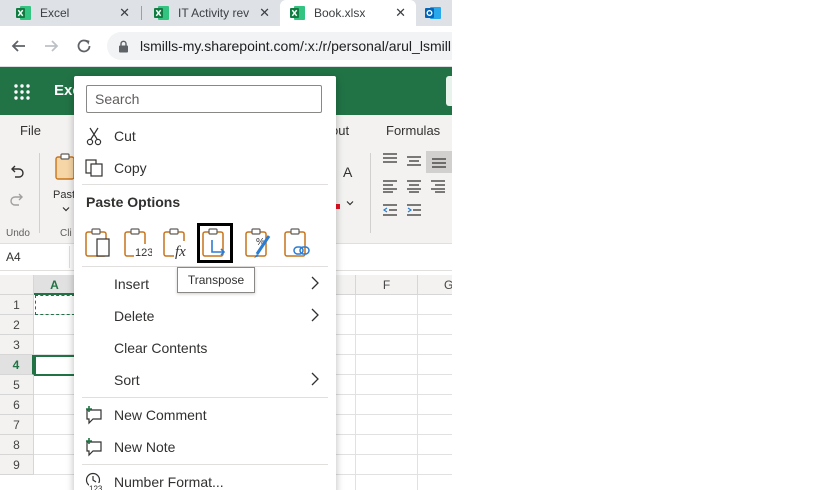 This screenshot has height=490, width=819. What do you see at coordinates (297, 243) in the screenshot?
I see `paste-link-icon` at bounding box center [297, 243].